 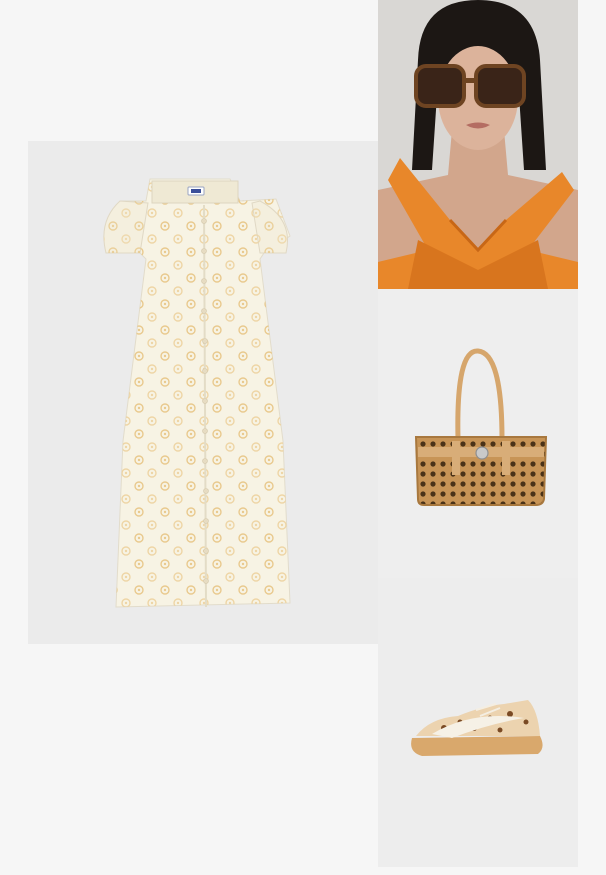 I want to click on model-look-tile, so click(x=478, y=144).